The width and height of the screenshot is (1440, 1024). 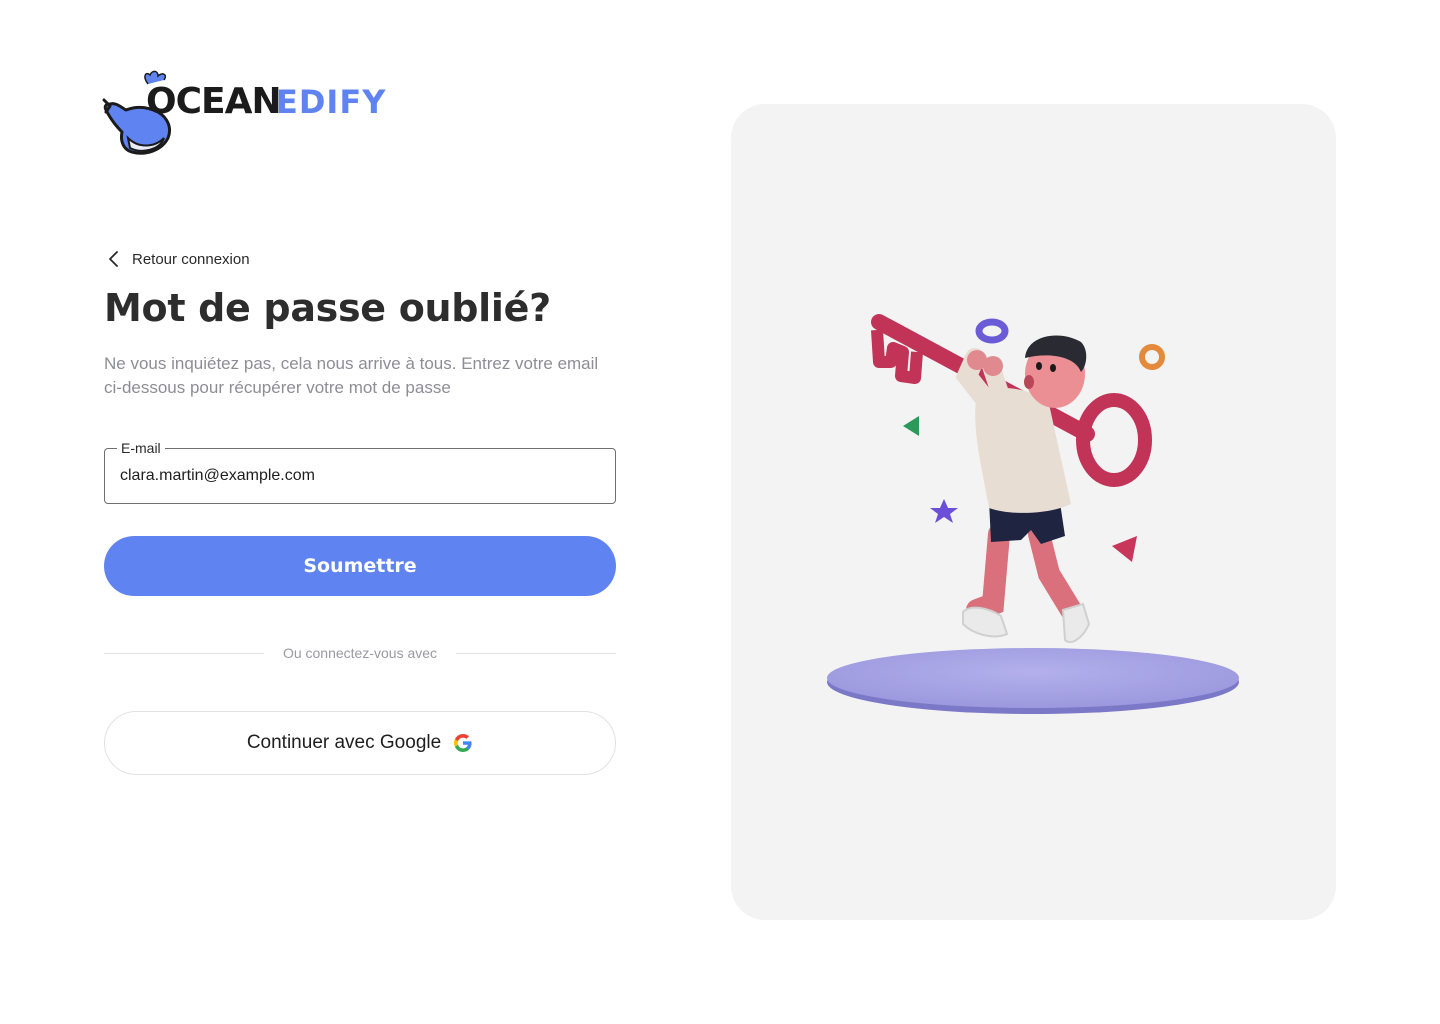 I want to click on chevron-left-icon, so click(x=113, y=259).